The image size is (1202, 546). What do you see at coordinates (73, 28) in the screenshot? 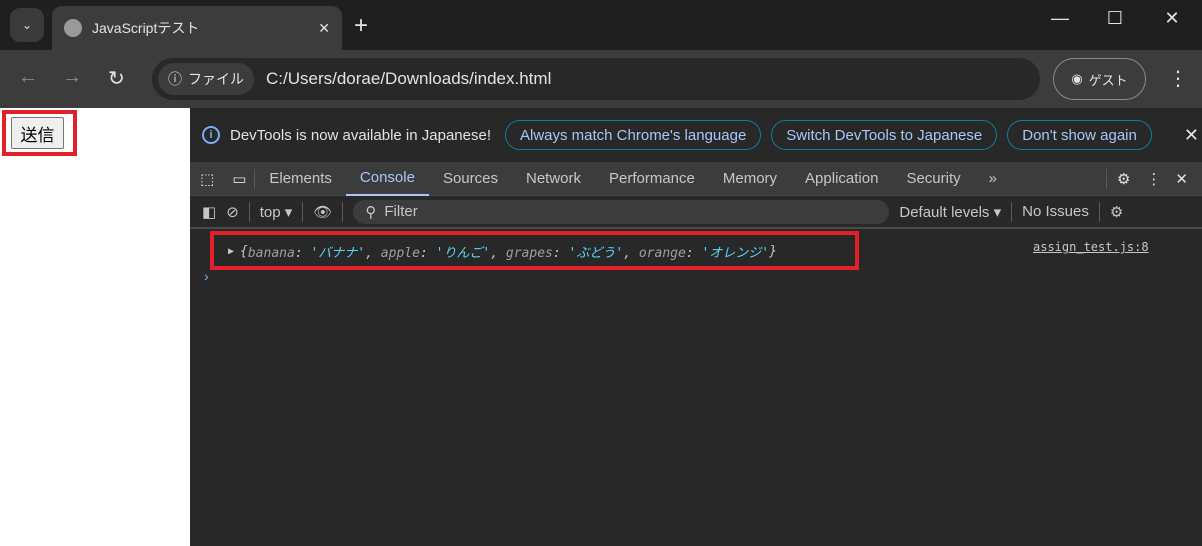
I see `globe-icon` at bounding box center [73, 28].